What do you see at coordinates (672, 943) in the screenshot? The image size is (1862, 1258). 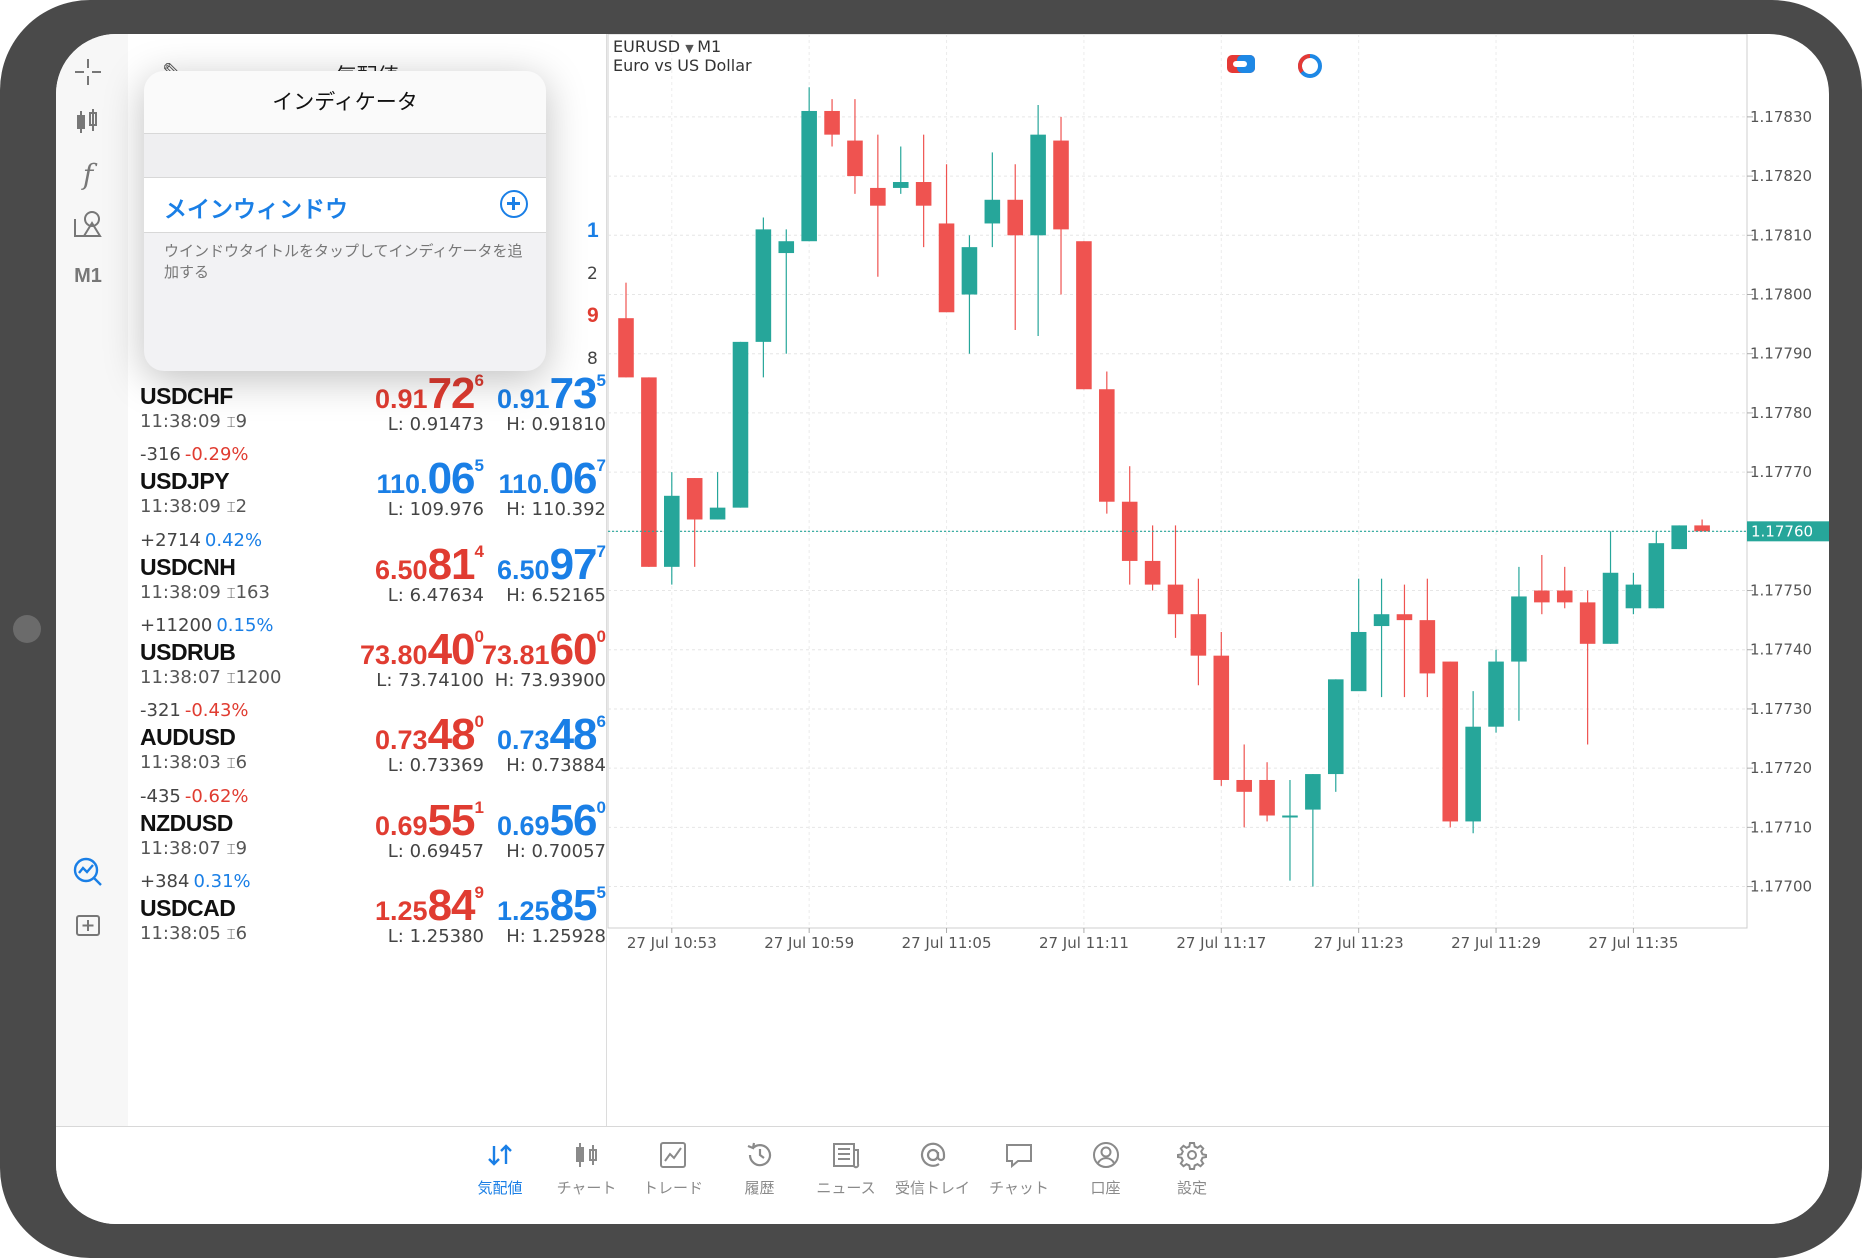 I see `x-tick-label: 27 Jul 10:53` at bounding box center [672, 943].